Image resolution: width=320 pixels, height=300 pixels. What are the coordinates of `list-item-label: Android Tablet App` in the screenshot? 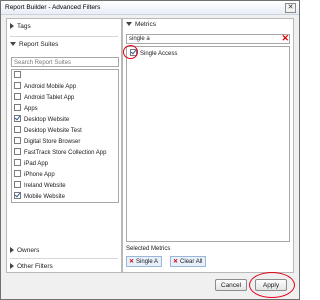 It's located at (49, 98).